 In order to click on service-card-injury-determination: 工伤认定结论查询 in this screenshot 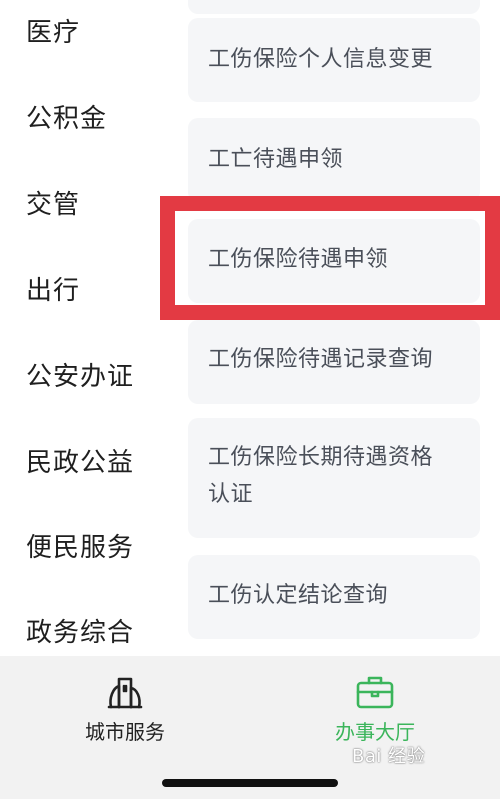, I will do `click(334, 597)`.